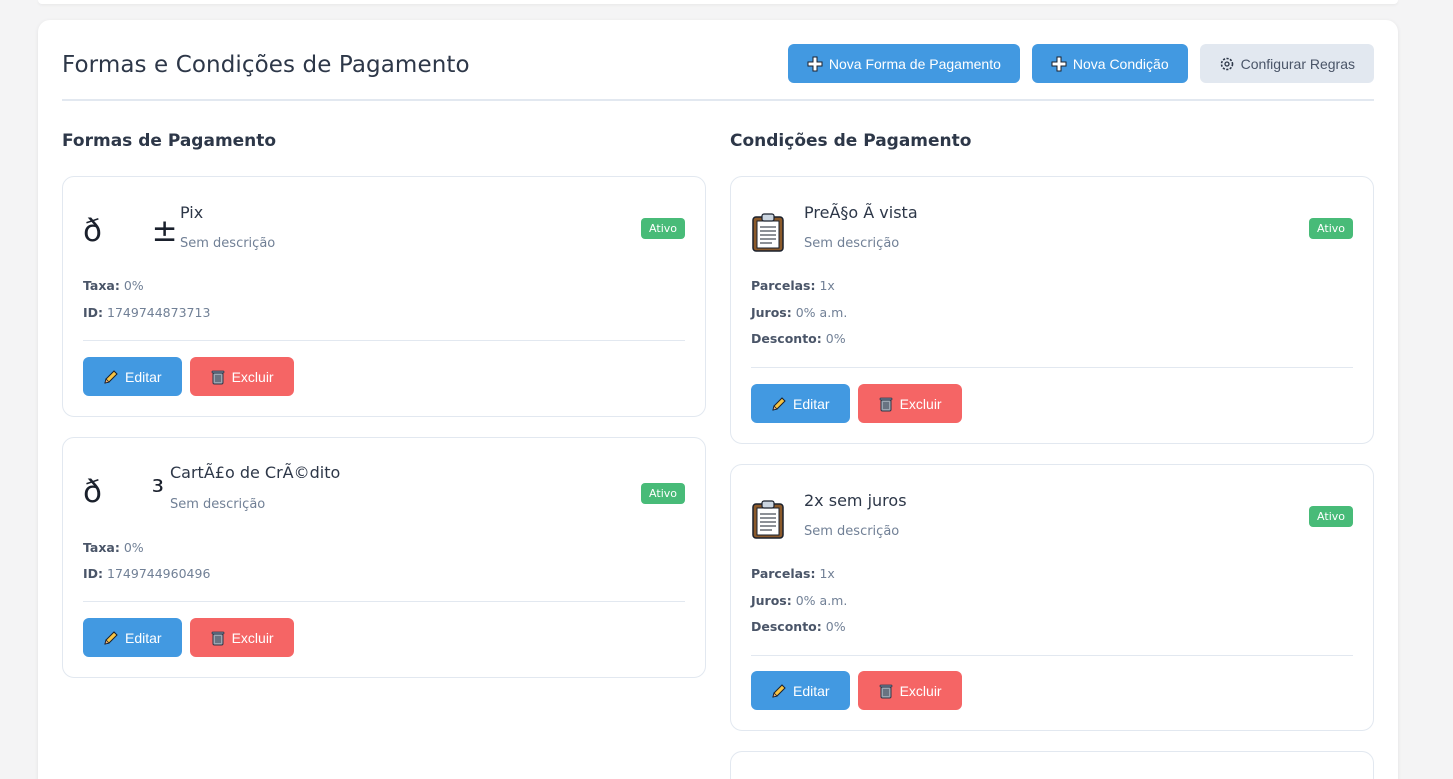  Describe the element at coordinates (130, 231) in the screenshot. I see `payment-method-icon: ð±` at that location.